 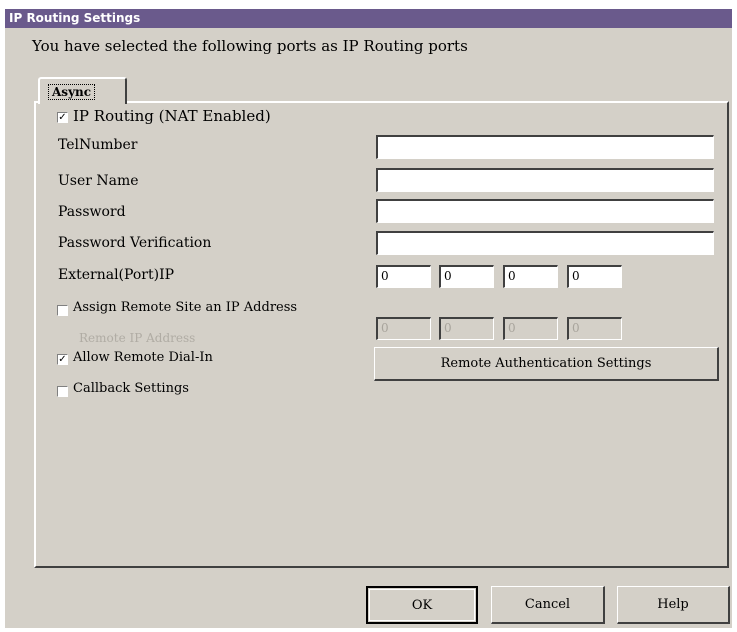 I want to click on tel-number-input, so click(x=545, y=147).